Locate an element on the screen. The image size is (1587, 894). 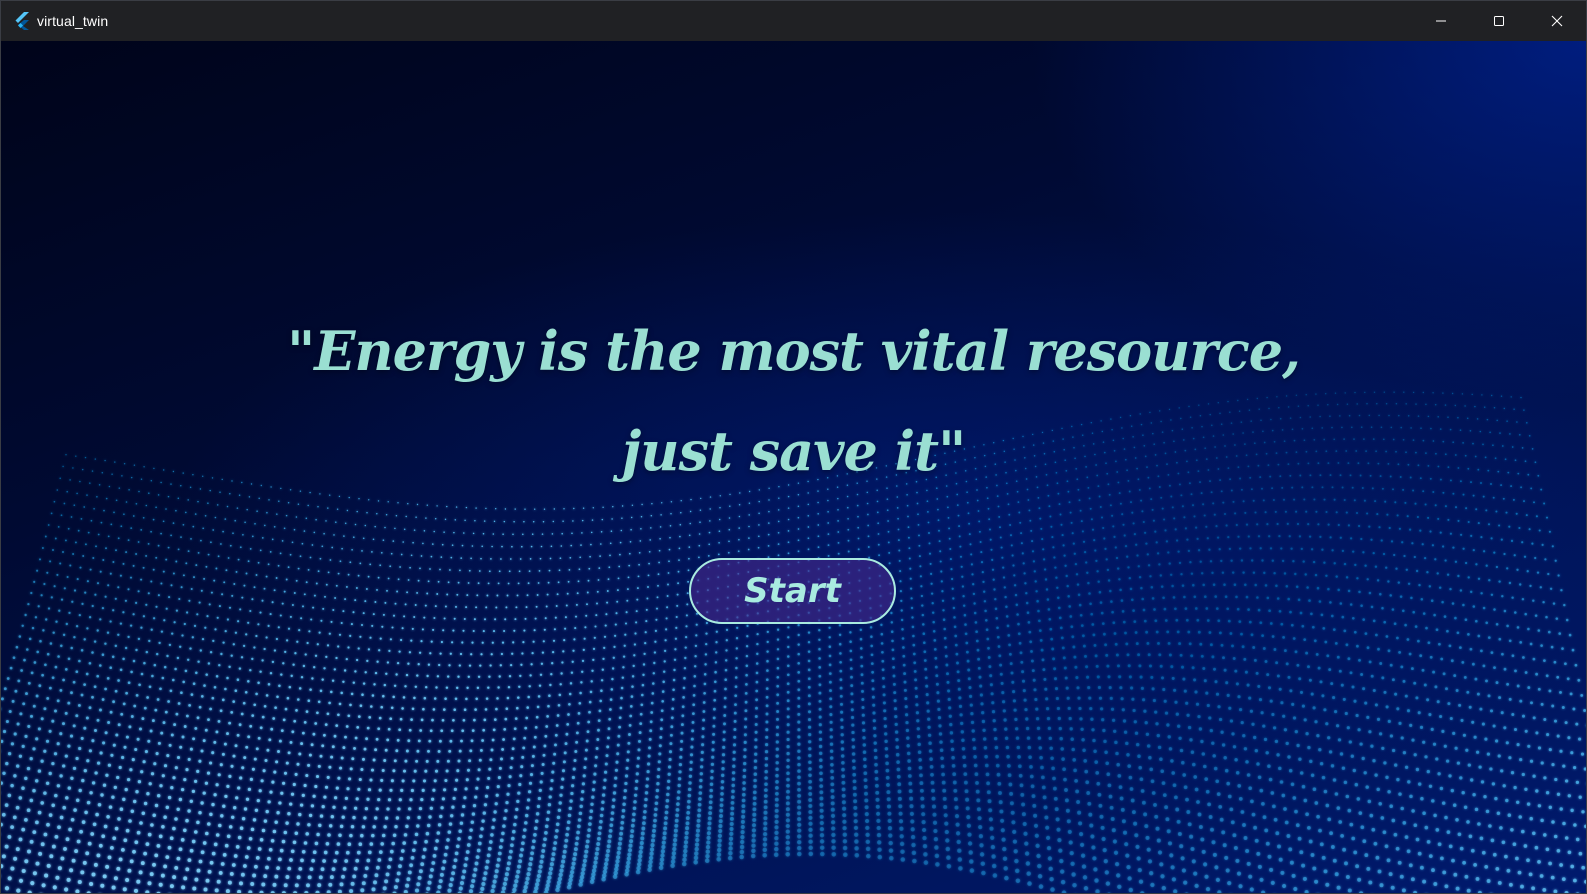
maximize-button is located at coordinates (1499, 21).